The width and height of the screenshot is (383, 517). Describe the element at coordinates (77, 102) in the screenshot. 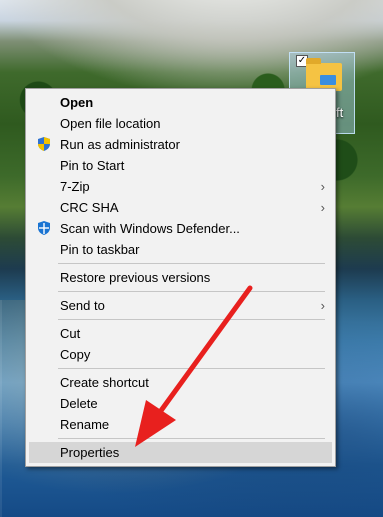

I see `menu-item-label: Open` at that location.